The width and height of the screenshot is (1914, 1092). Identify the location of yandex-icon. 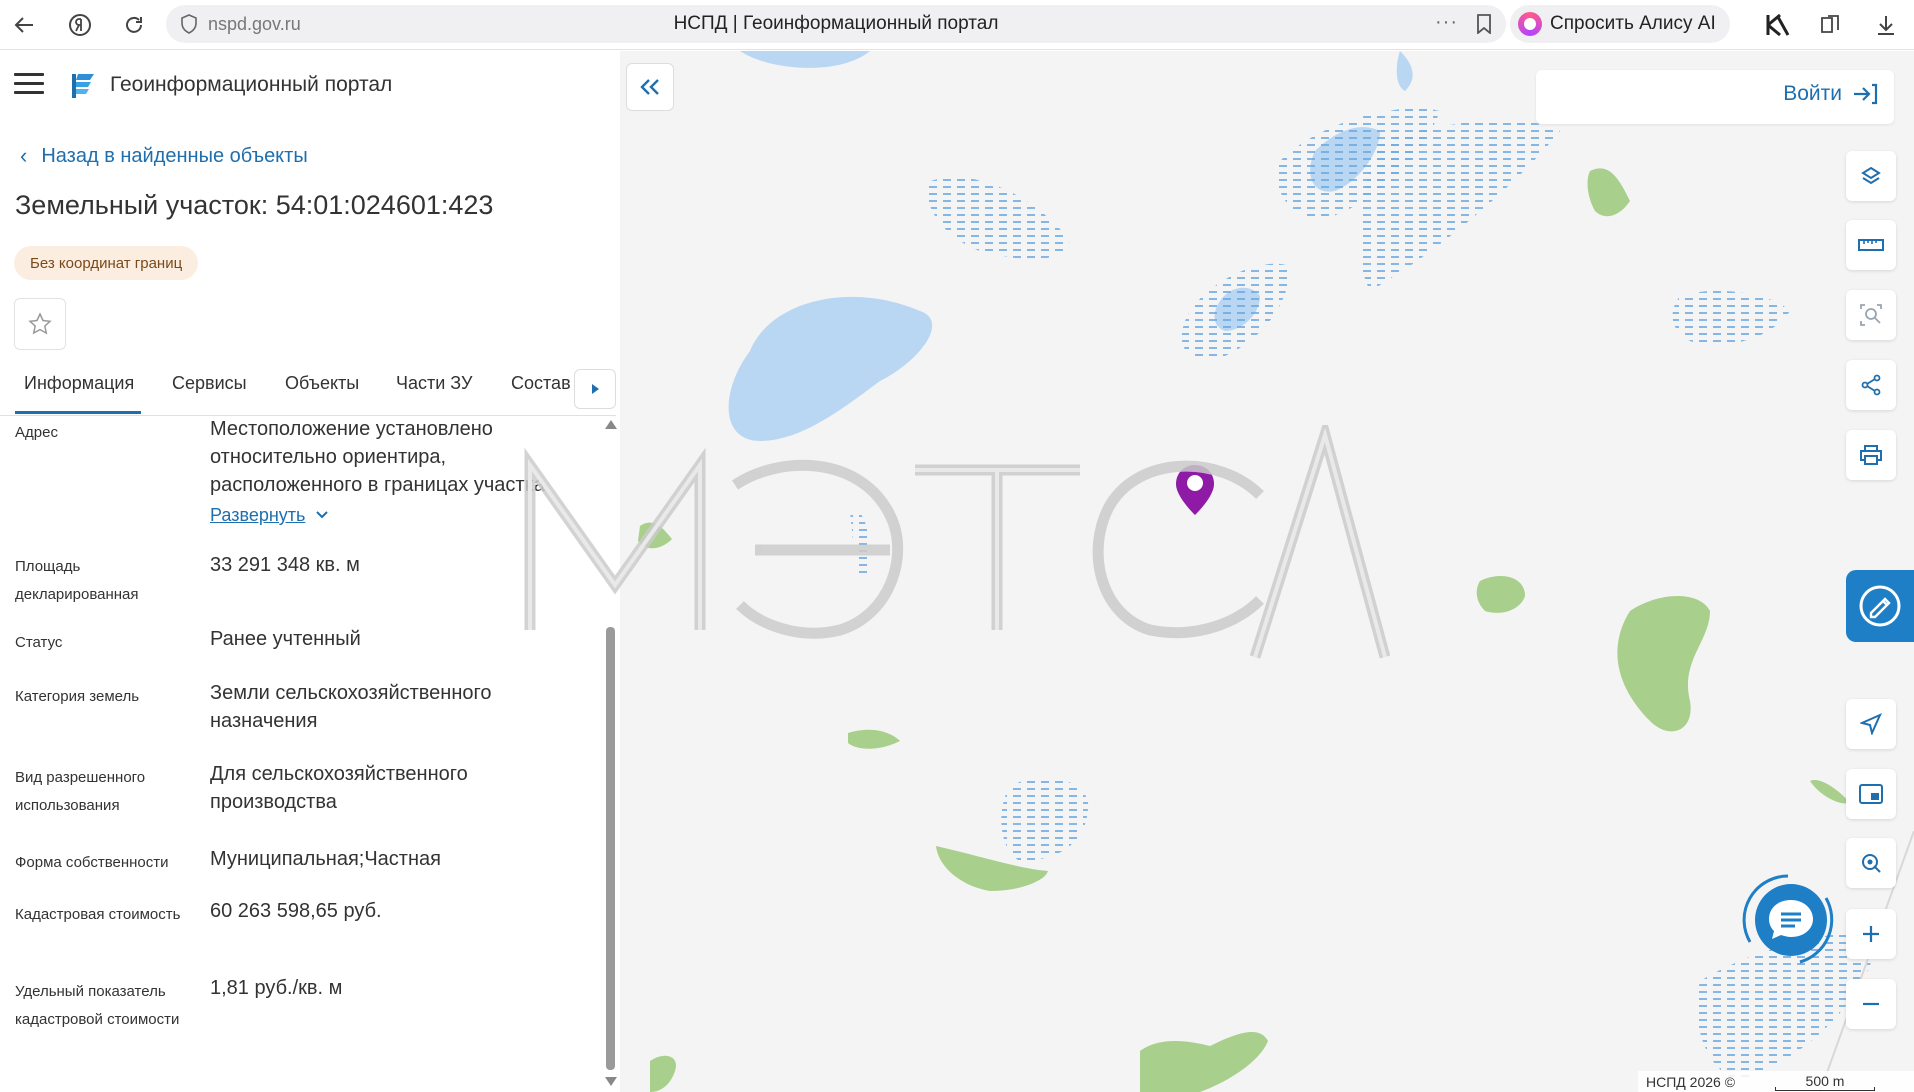
(80, 25).